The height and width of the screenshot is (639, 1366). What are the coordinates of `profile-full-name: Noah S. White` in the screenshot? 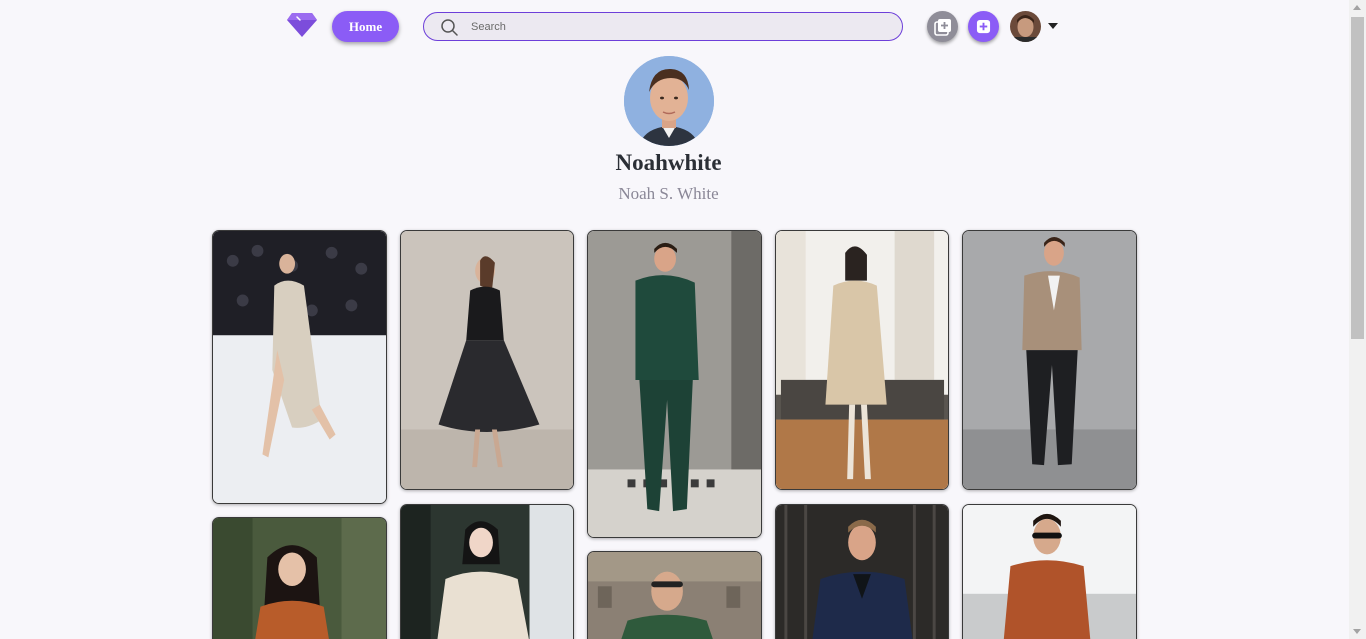 It's located at (668, 193).